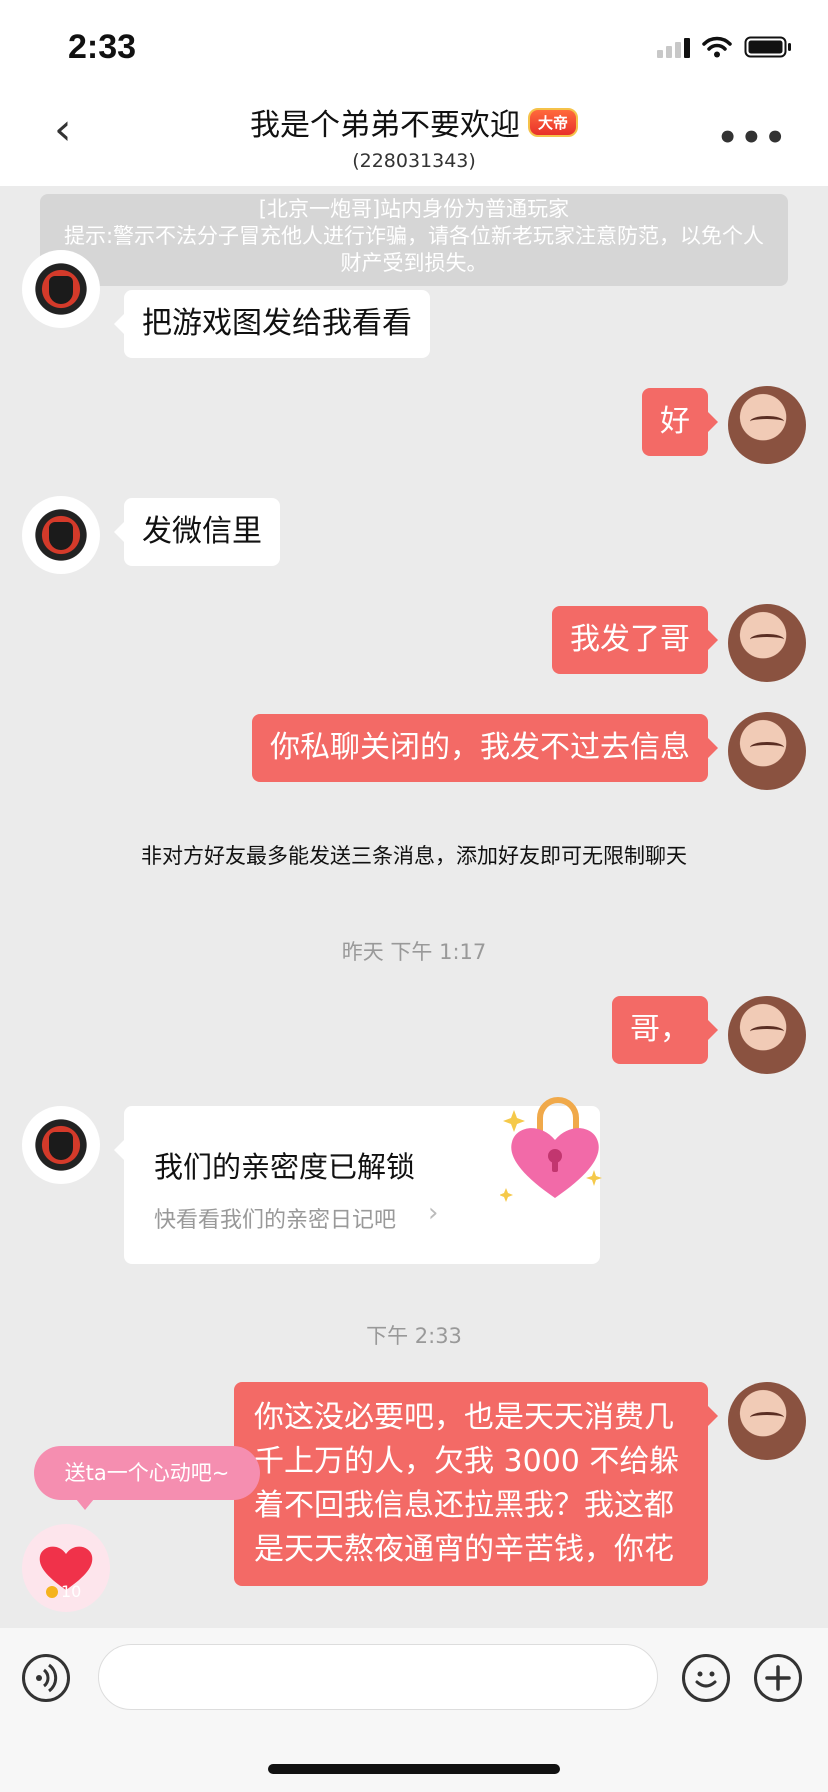 The image size is (828, 1792). I want to click on input-bar, so click(414, 1710).